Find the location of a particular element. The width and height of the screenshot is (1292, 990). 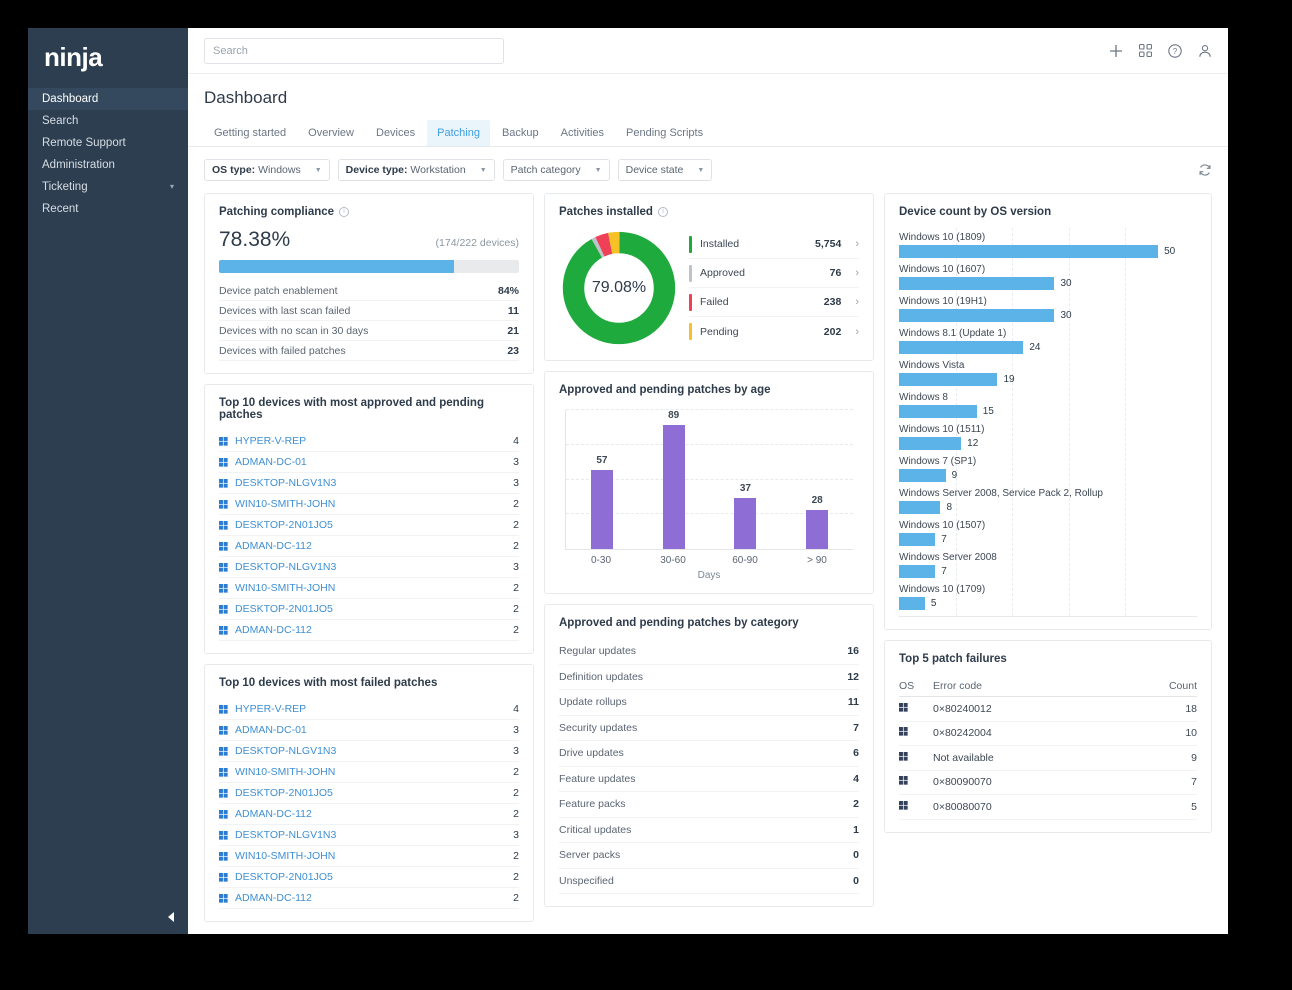

legend-row-approved: Approved 76 › is located at coordinates (774, 273).